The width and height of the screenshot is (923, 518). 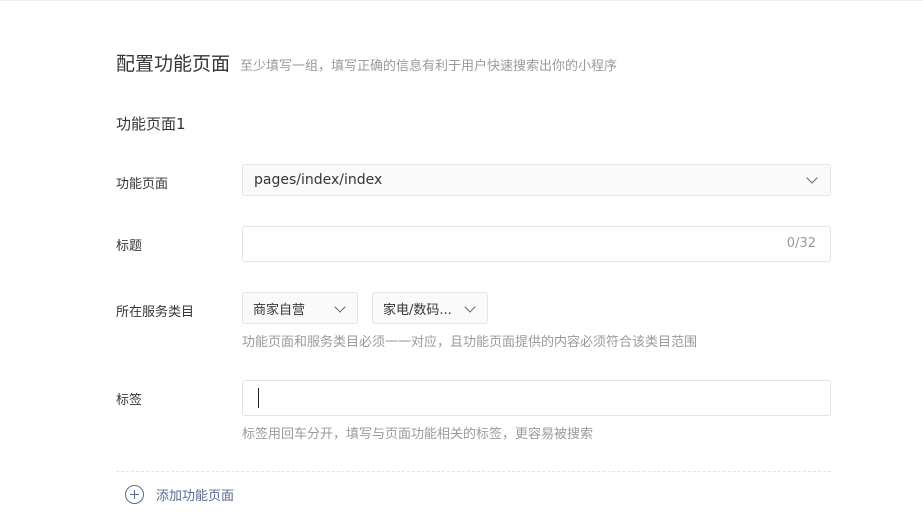 I want to click on category-primary-select: 商家自营, so click(x=300, y=308).